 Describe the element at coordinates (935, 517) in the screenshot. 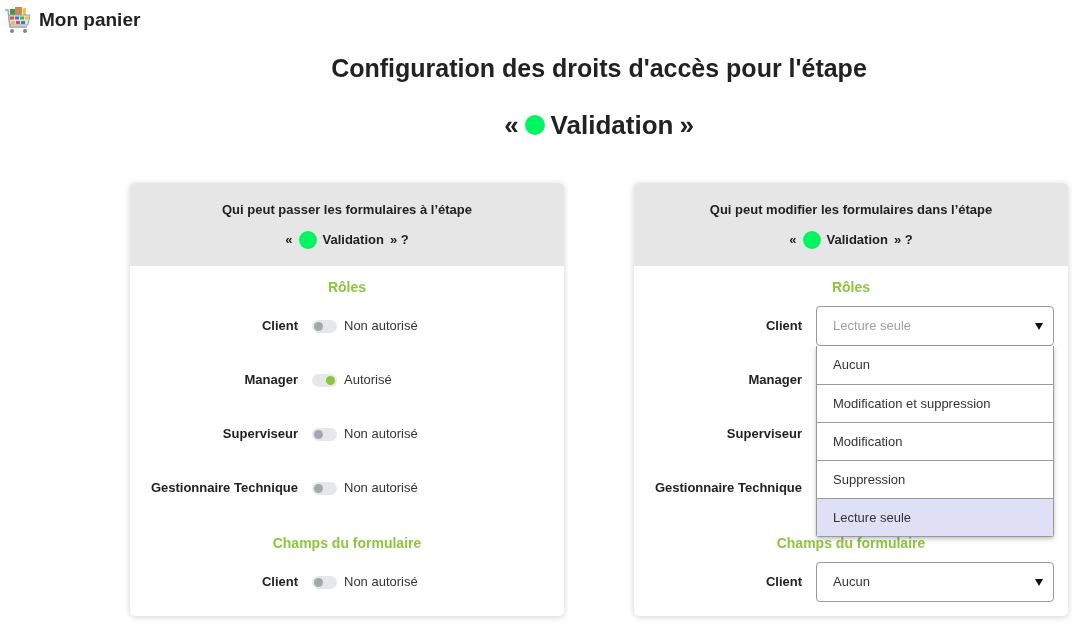

I see `dropdown-option: Lecture seule` at that location.